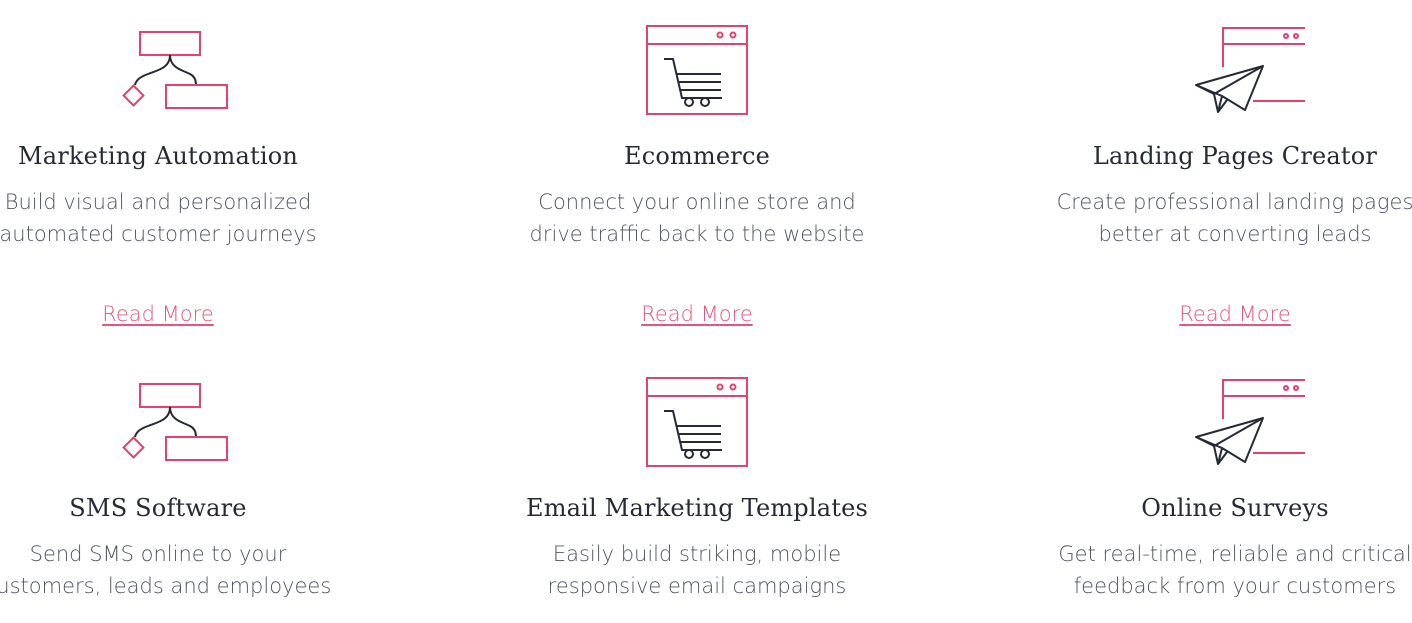 This screenshot has height=623, width=1412. I want to click on description-line: responsive email campaigns, so click(697, 586).